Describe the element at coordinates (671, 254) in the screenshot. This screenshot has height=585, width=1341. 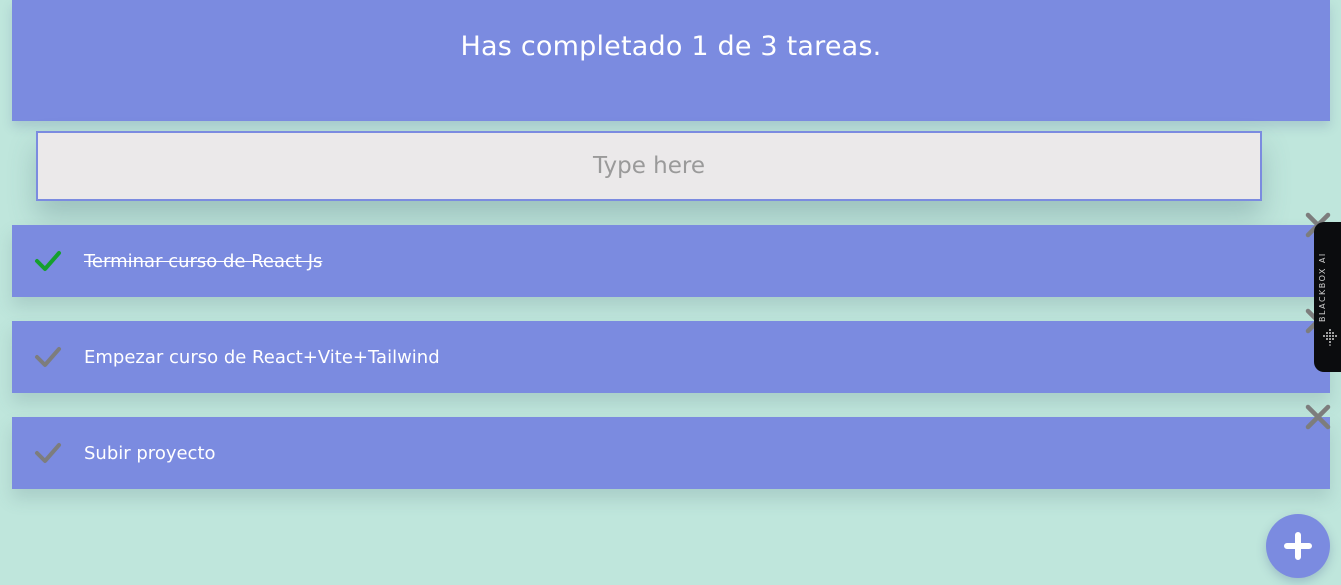
I see `todo-item: Terminar curso de React Js` at that location.